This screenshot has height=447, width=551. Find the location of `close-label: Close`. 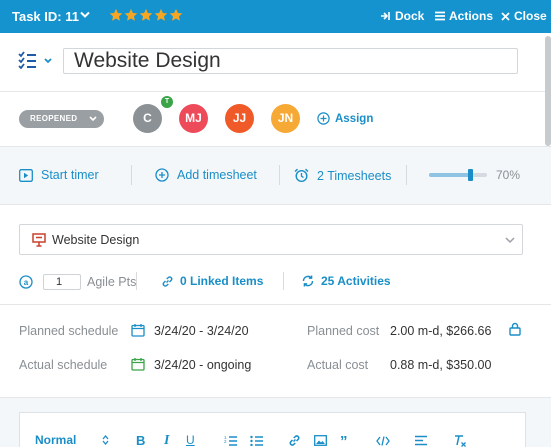

close-label: Close is located at coordinates (530, 16).